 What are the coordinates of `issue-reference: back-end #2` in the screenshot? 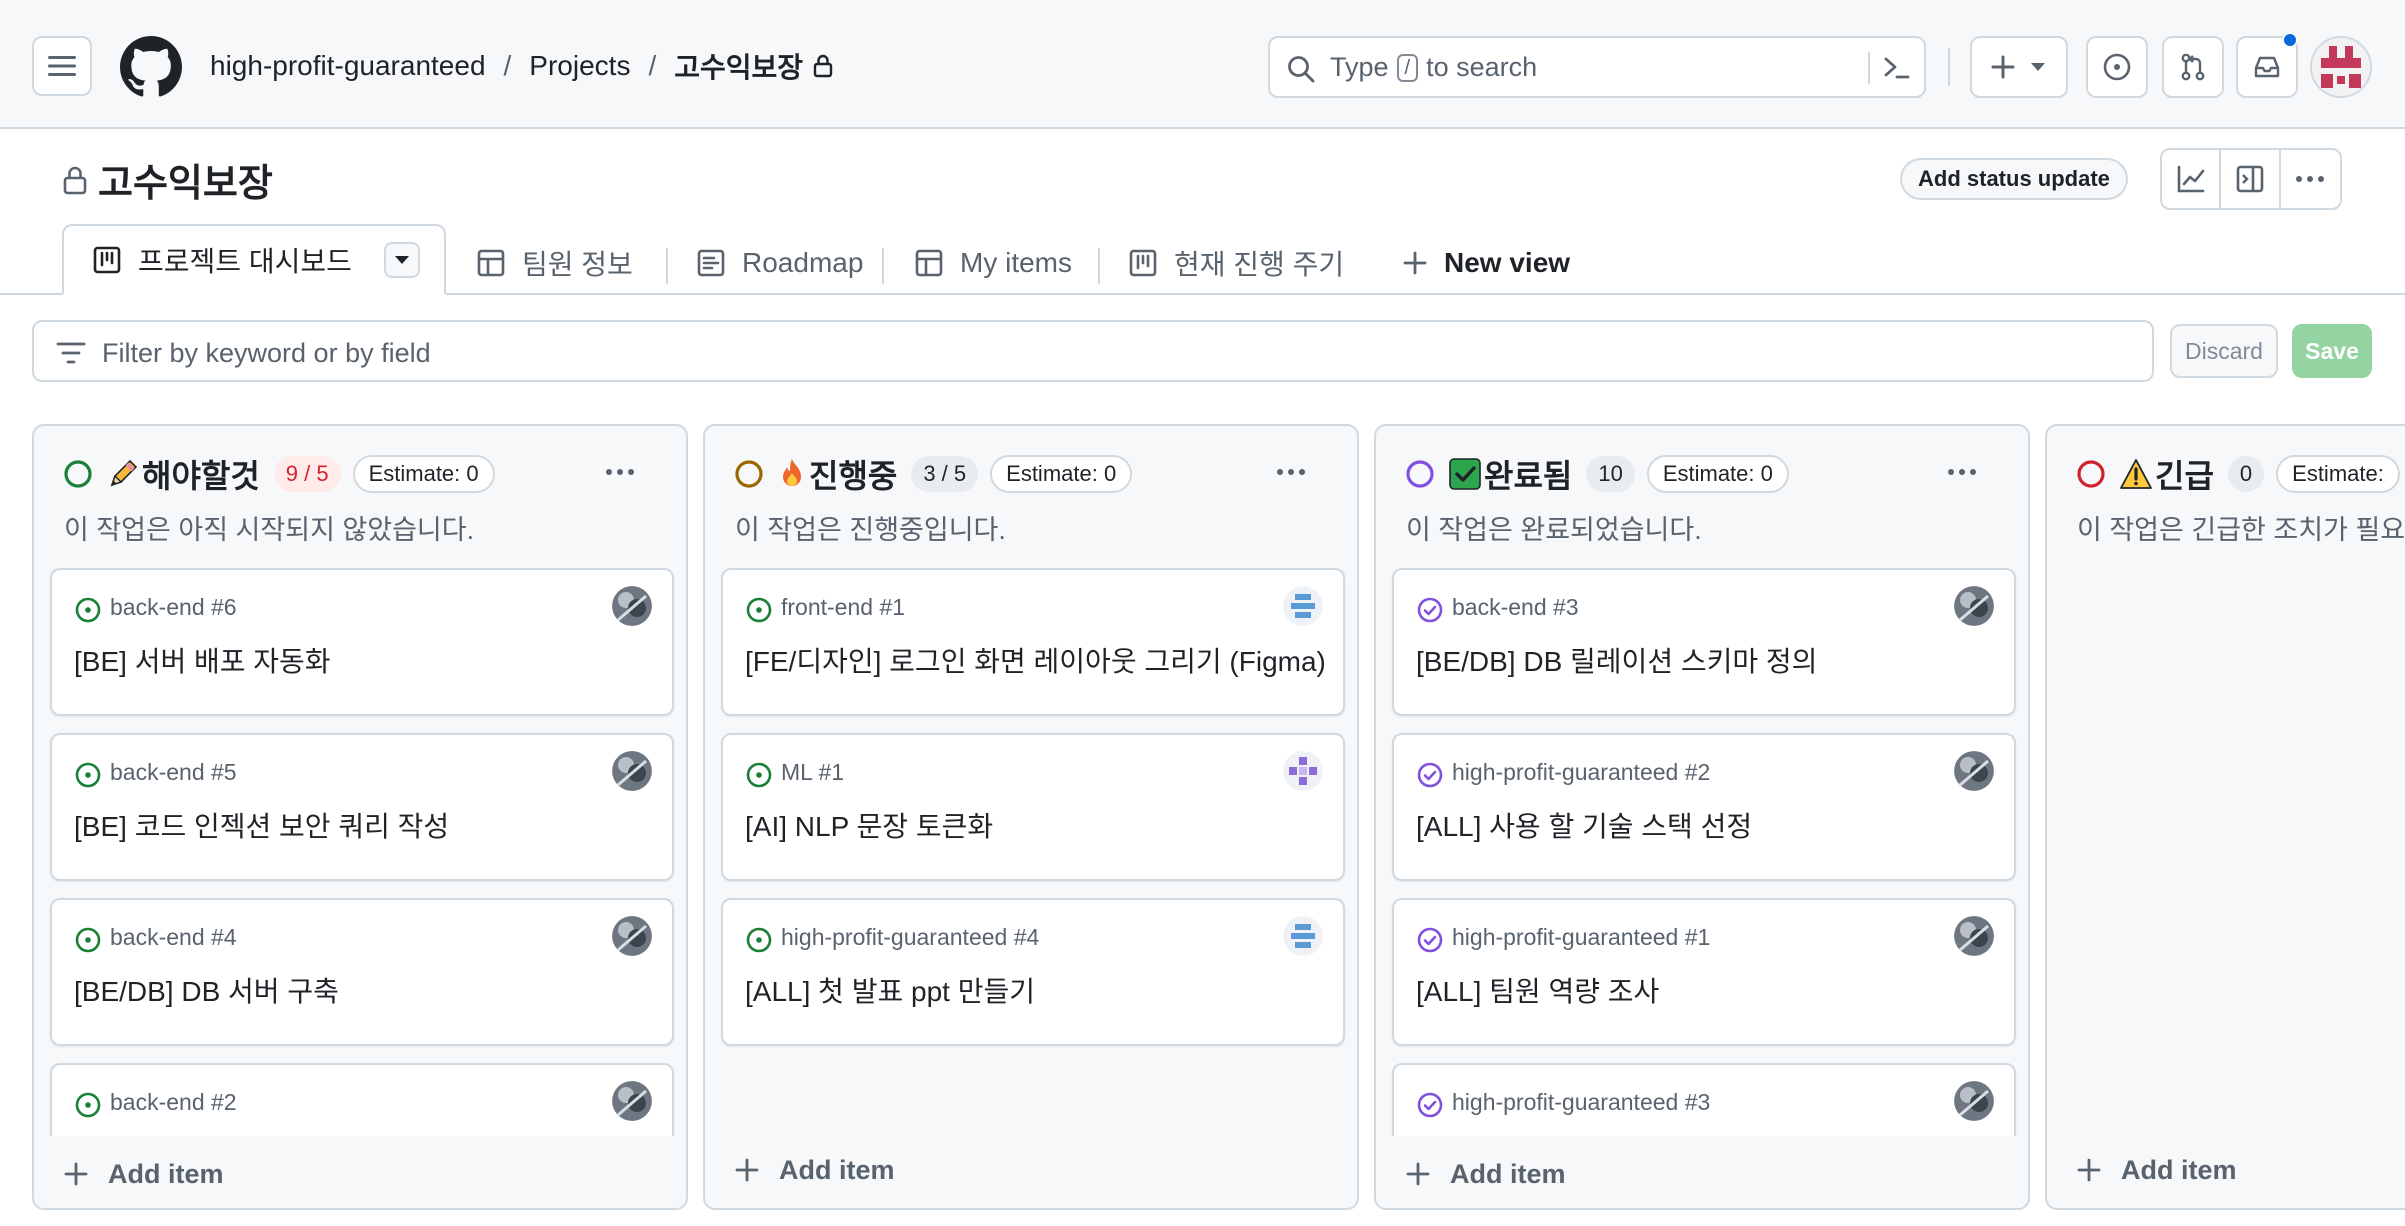 It's located at (173, 1102).